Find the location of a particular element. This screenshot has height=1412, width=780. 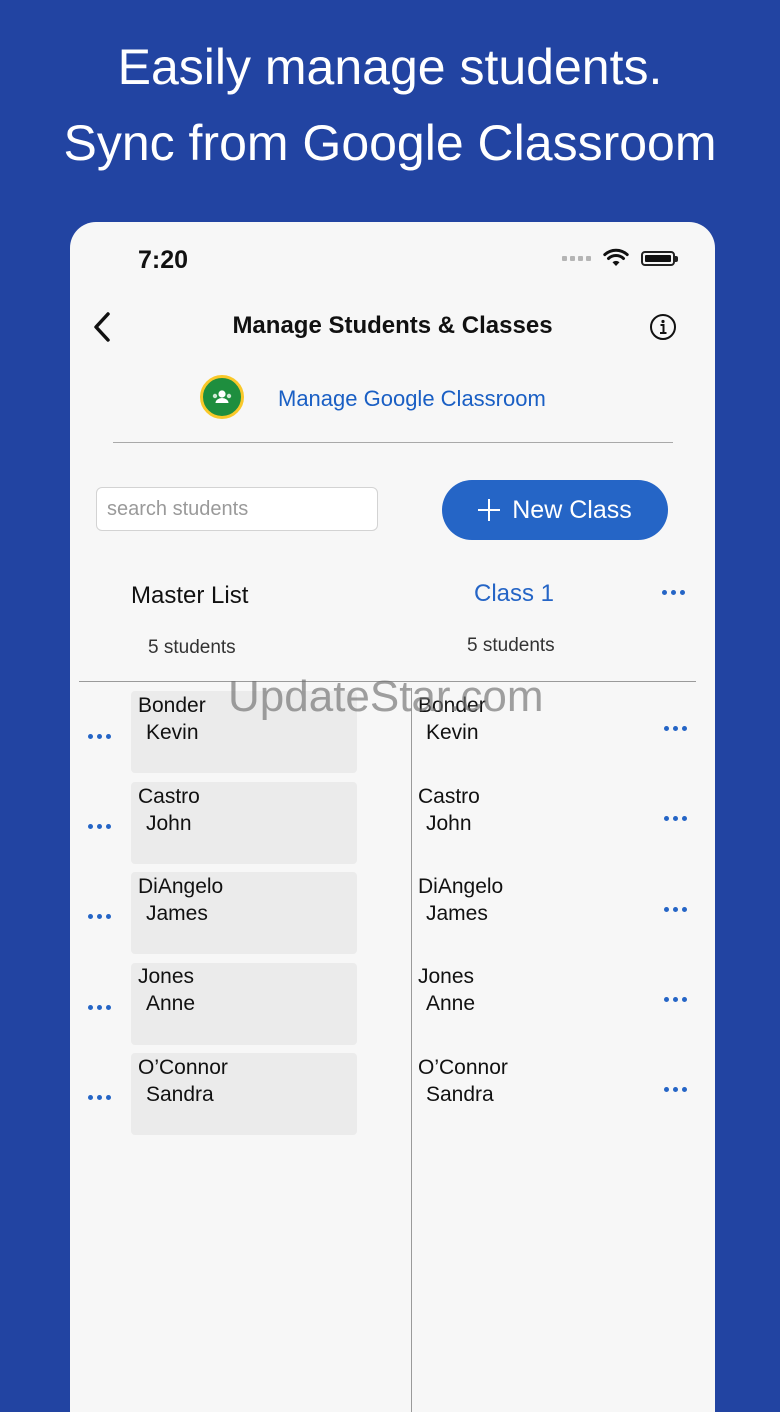

info-icon is located at coordinates (663, 327).